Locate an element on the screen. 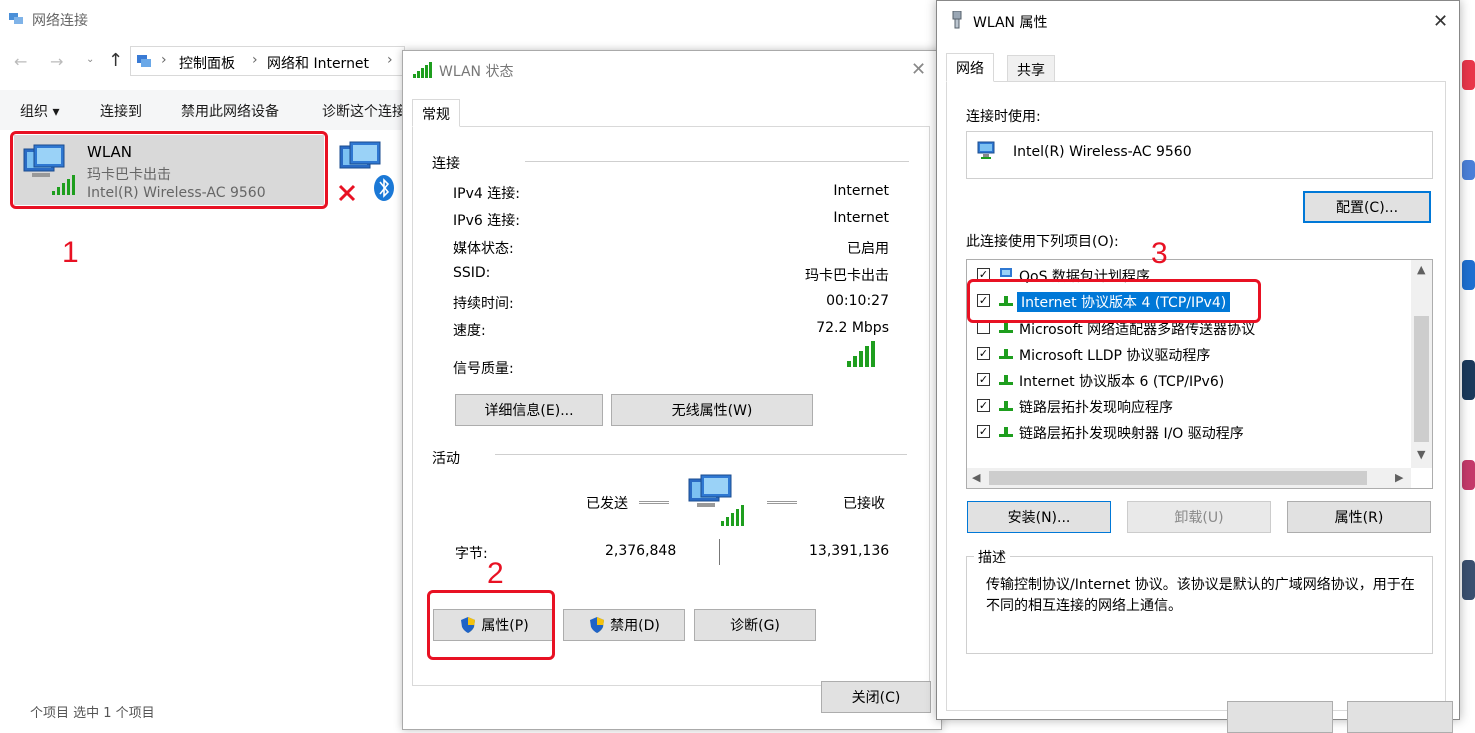 This screenshot has height=733, width=1475. diagnose-connection-button: 诊断这个连接 is located at coordinates (364, 111).